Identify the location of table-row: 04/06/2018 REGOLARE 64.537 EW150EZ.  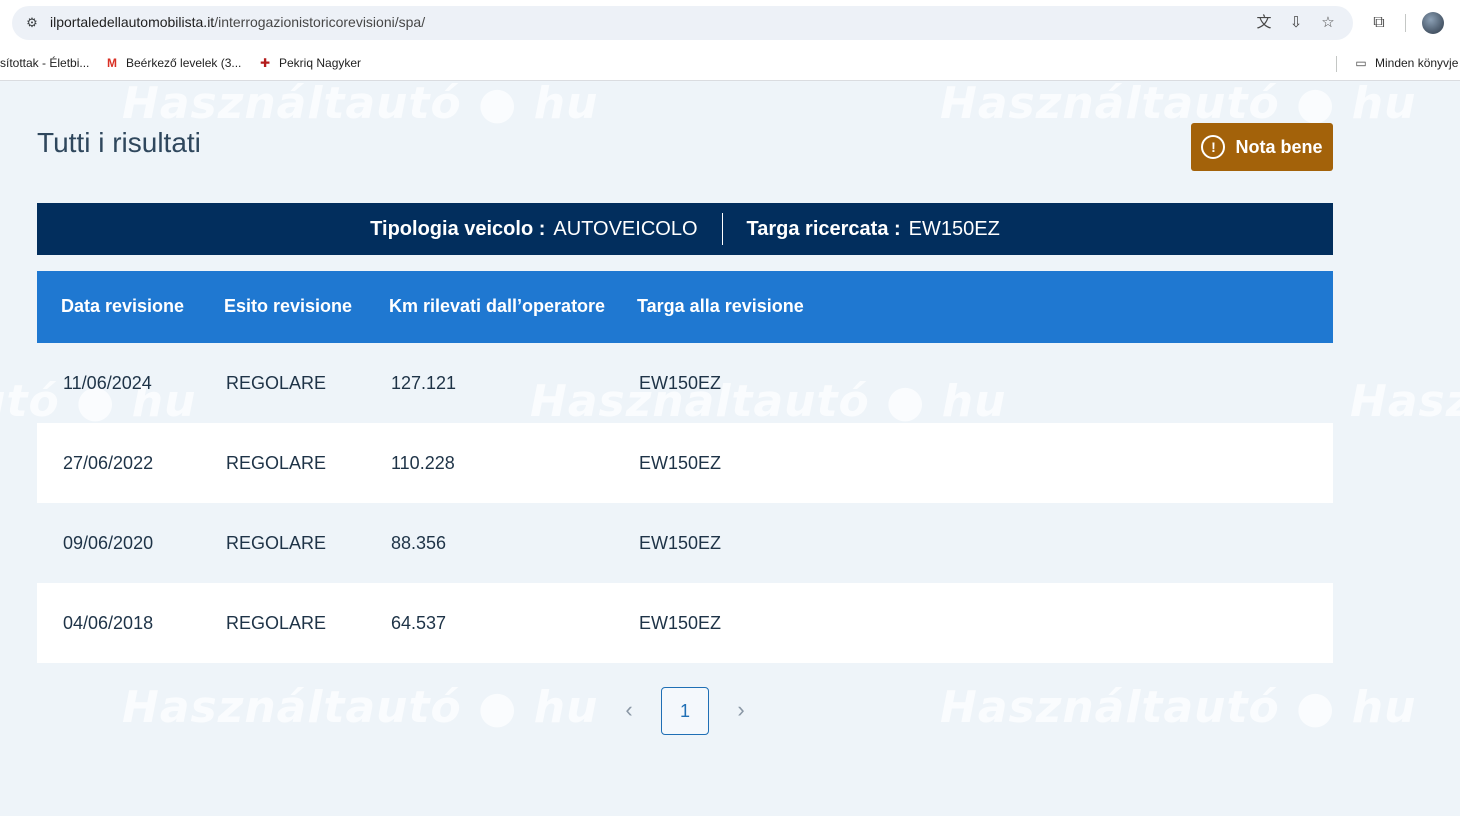
(685, 623).